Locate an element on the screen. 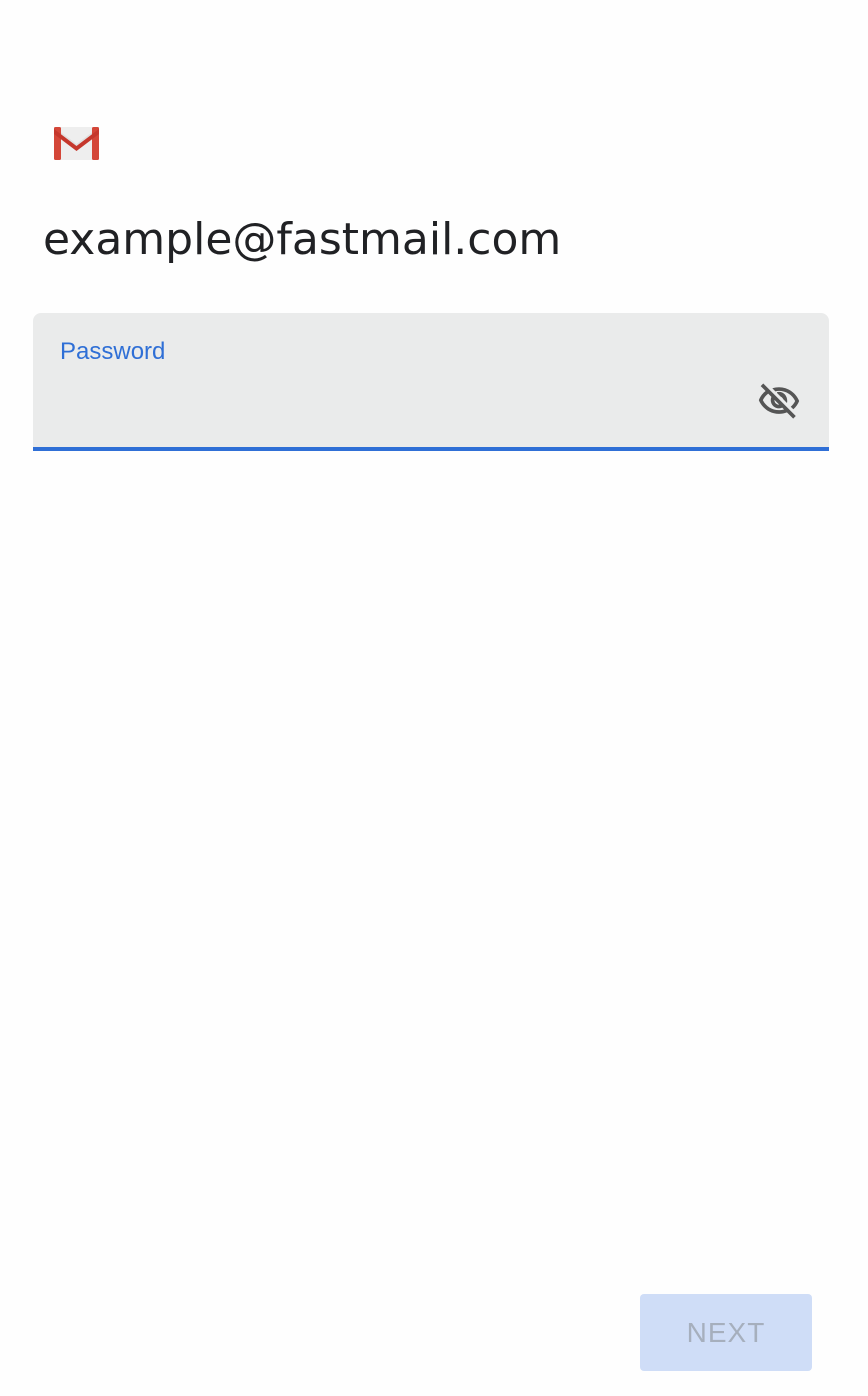 This screenshot has width=868, height=1396. next-button: NEXT is located at coordinates (726, 1332).